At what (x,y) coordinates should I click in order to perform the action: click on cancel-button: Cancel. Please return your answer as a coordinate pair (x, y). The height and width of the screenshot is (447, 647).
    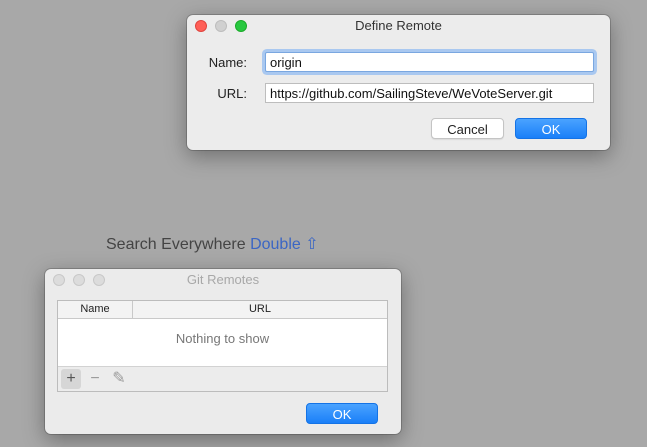
    Looking at the image, I should click on (467, 128).